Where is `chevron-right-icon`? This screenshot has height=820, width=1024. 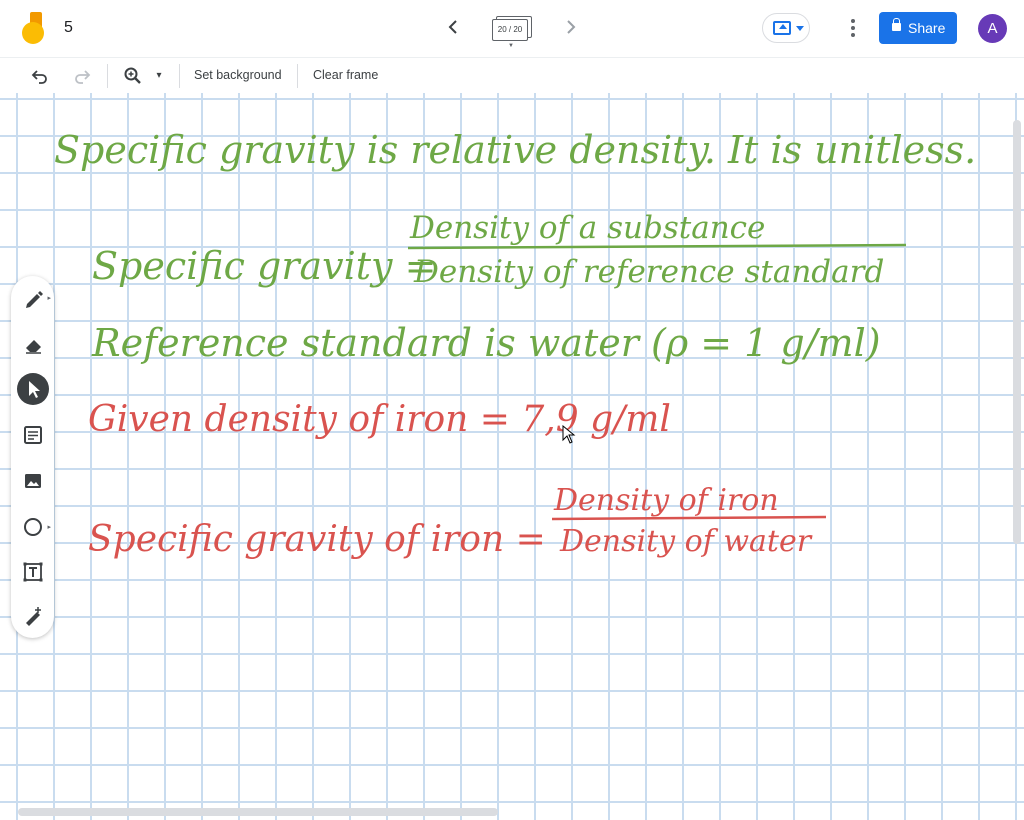 chevron-right-icon is located at coordinates (571, 27).